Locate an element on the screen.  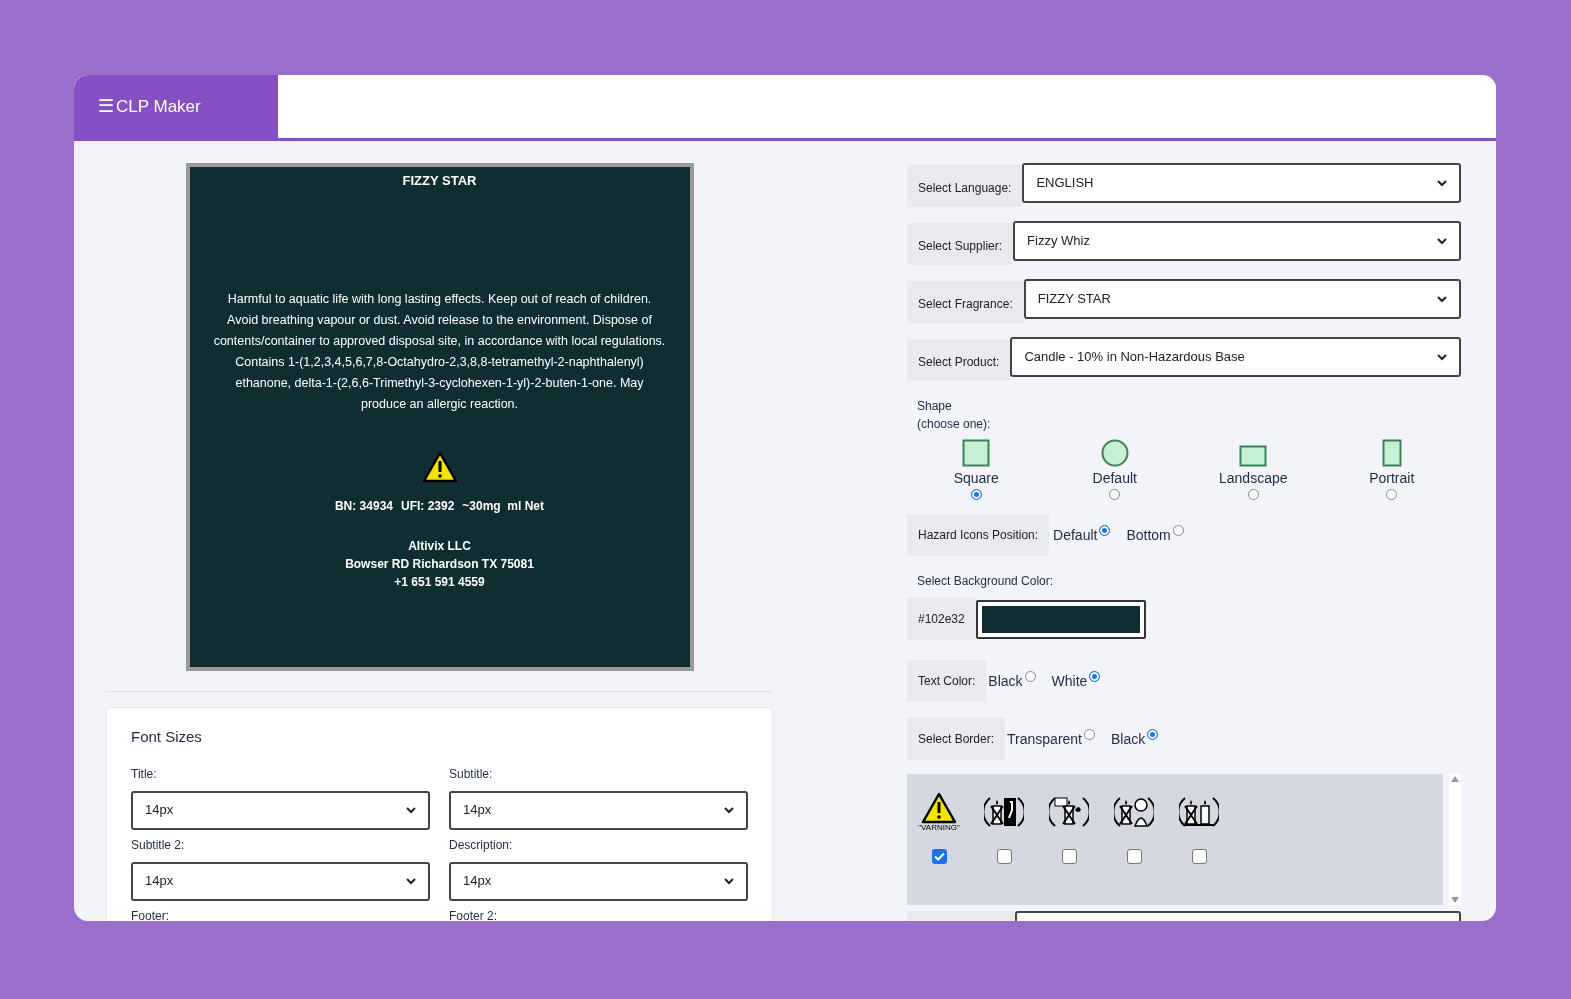
field-label: Hazard Icons Position: is located at coordinates (978, 535).